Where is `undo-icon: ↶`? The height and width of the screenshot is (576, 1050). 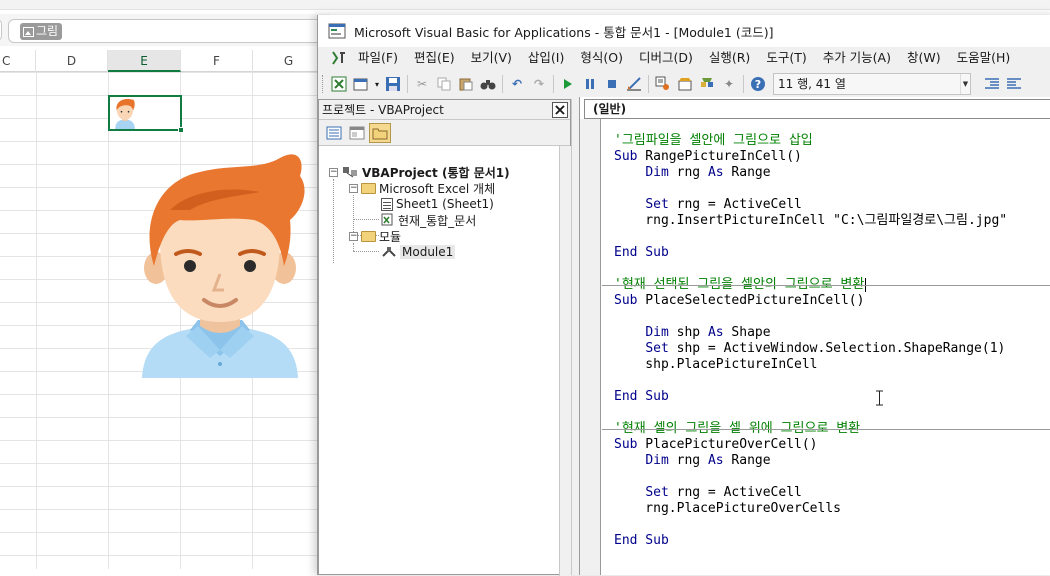 undo-icon: ↶ is located at coordinates (517, 84).